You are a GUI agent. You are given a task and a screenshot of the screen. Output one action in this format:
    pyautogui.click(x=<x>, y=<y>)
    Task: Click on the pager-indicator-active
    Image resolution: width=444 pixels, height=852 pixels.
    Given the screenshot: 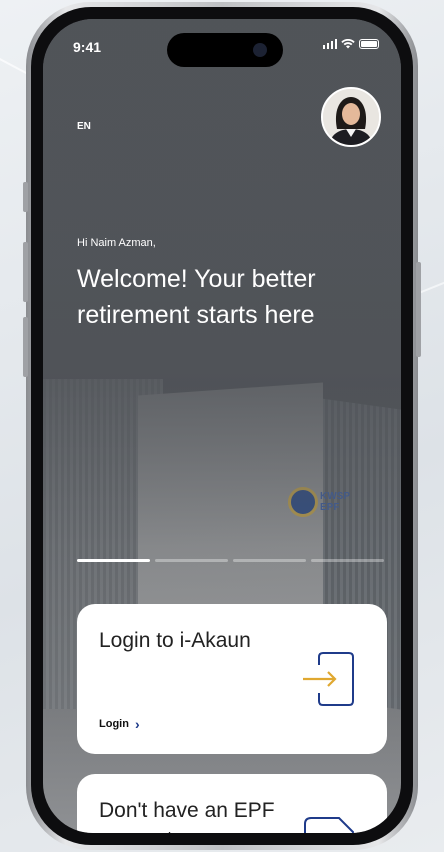 What is the action you would take?
    pyautogui.click(x=113, y=560)
    